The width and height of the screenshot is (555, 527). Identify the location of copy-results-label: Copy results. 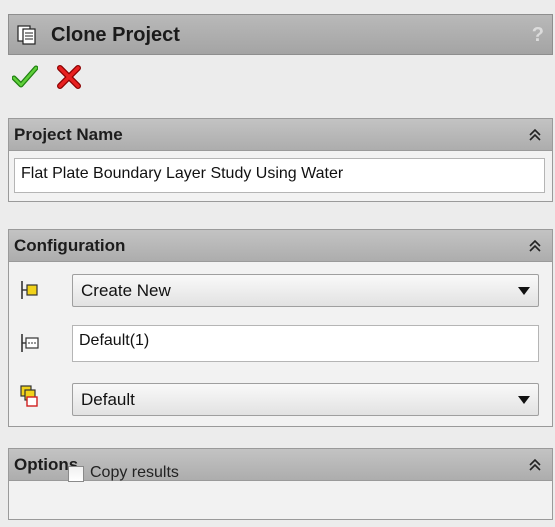
(134, 473).